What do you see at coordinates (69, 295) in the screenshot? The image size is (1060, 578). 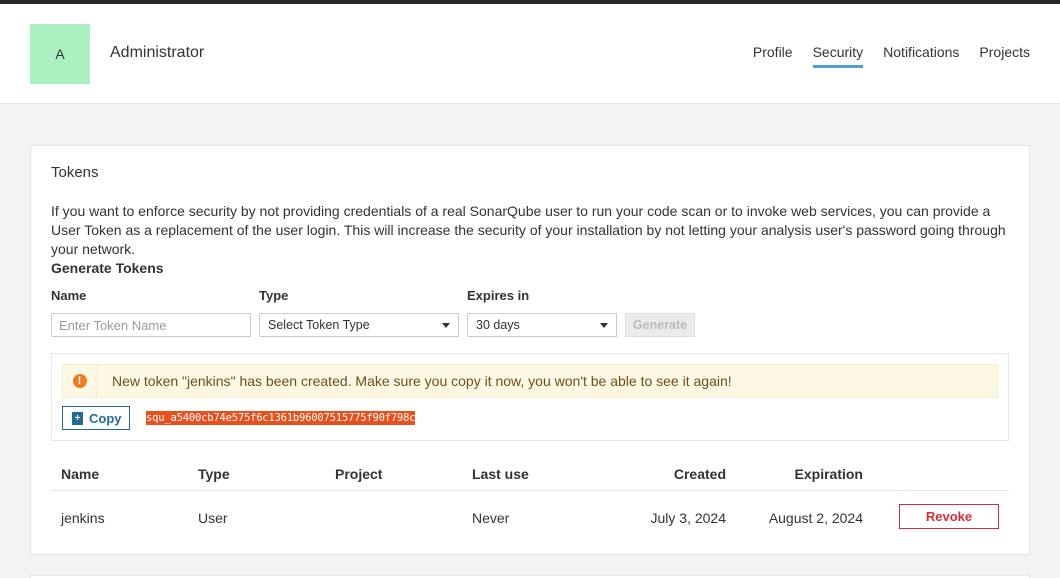 I see `name-label: Name` at bounding box center [69, 295].